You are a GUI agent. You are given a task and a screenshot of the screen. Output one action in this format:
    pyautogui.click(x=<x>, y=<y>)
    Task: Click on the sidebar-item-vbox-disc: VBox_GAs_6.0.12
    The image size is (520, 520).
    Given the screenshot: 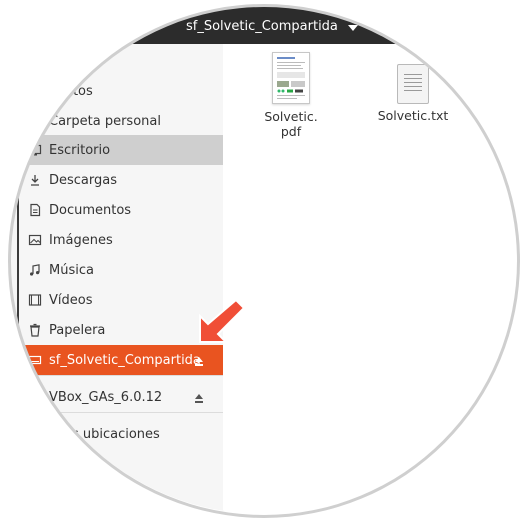 What is the action you would take?
    pyautogui.click(x=116, y=397)
    